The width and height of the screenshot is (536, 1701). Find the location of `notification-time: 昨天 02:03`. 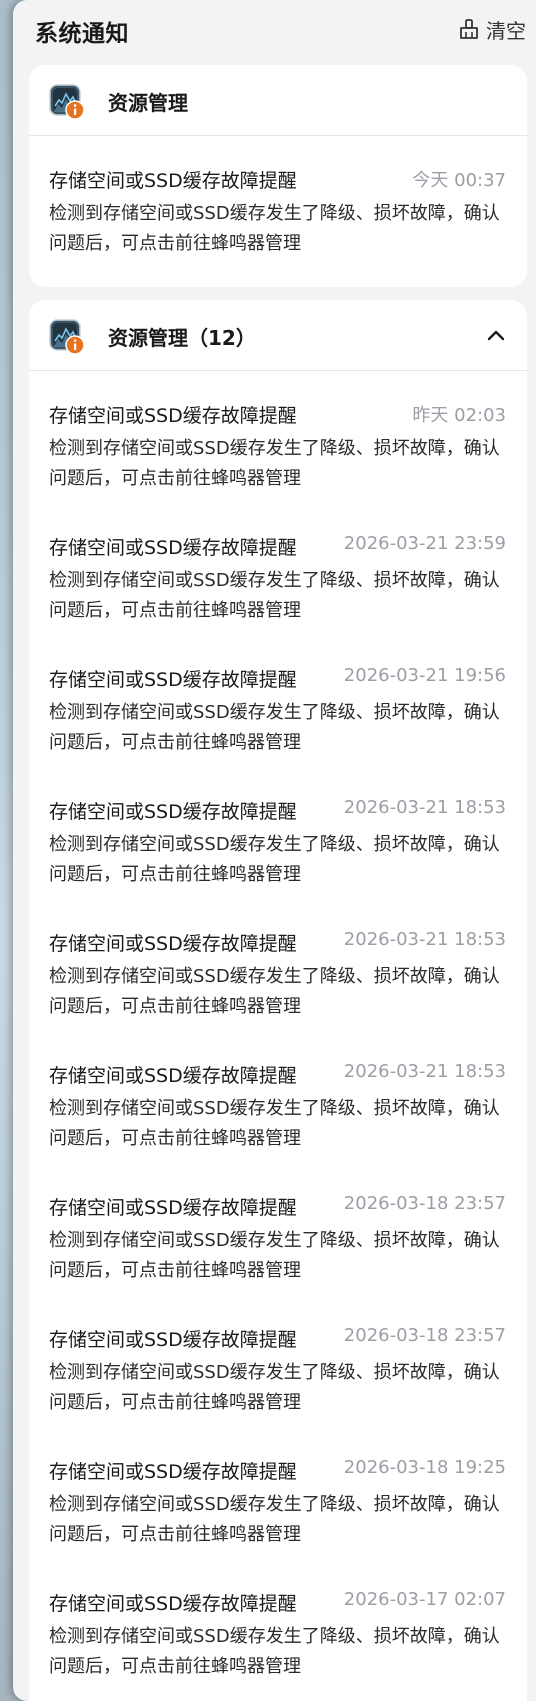

notification-time: 昨天 02:03 is located at coordinates (459, 415).